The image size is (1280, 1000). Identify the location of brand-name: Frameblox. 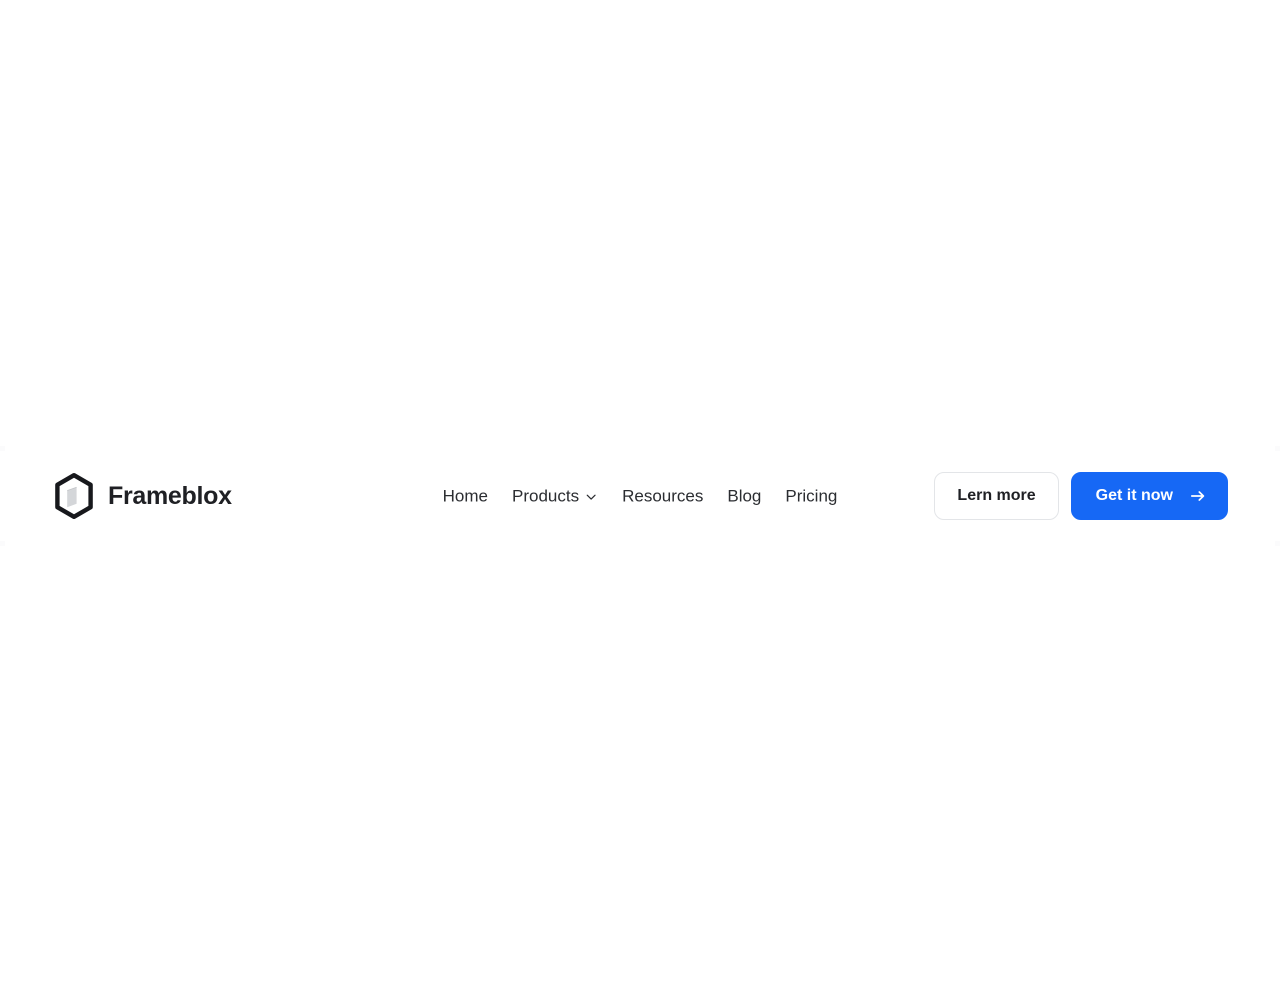
(170, 495).